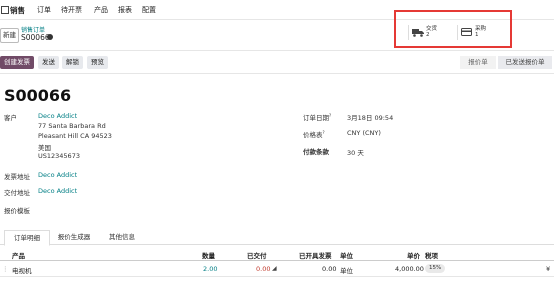 This screenshot has width=554, height=308. I want to click on row-quantity: 2.00, so click(210, 269).